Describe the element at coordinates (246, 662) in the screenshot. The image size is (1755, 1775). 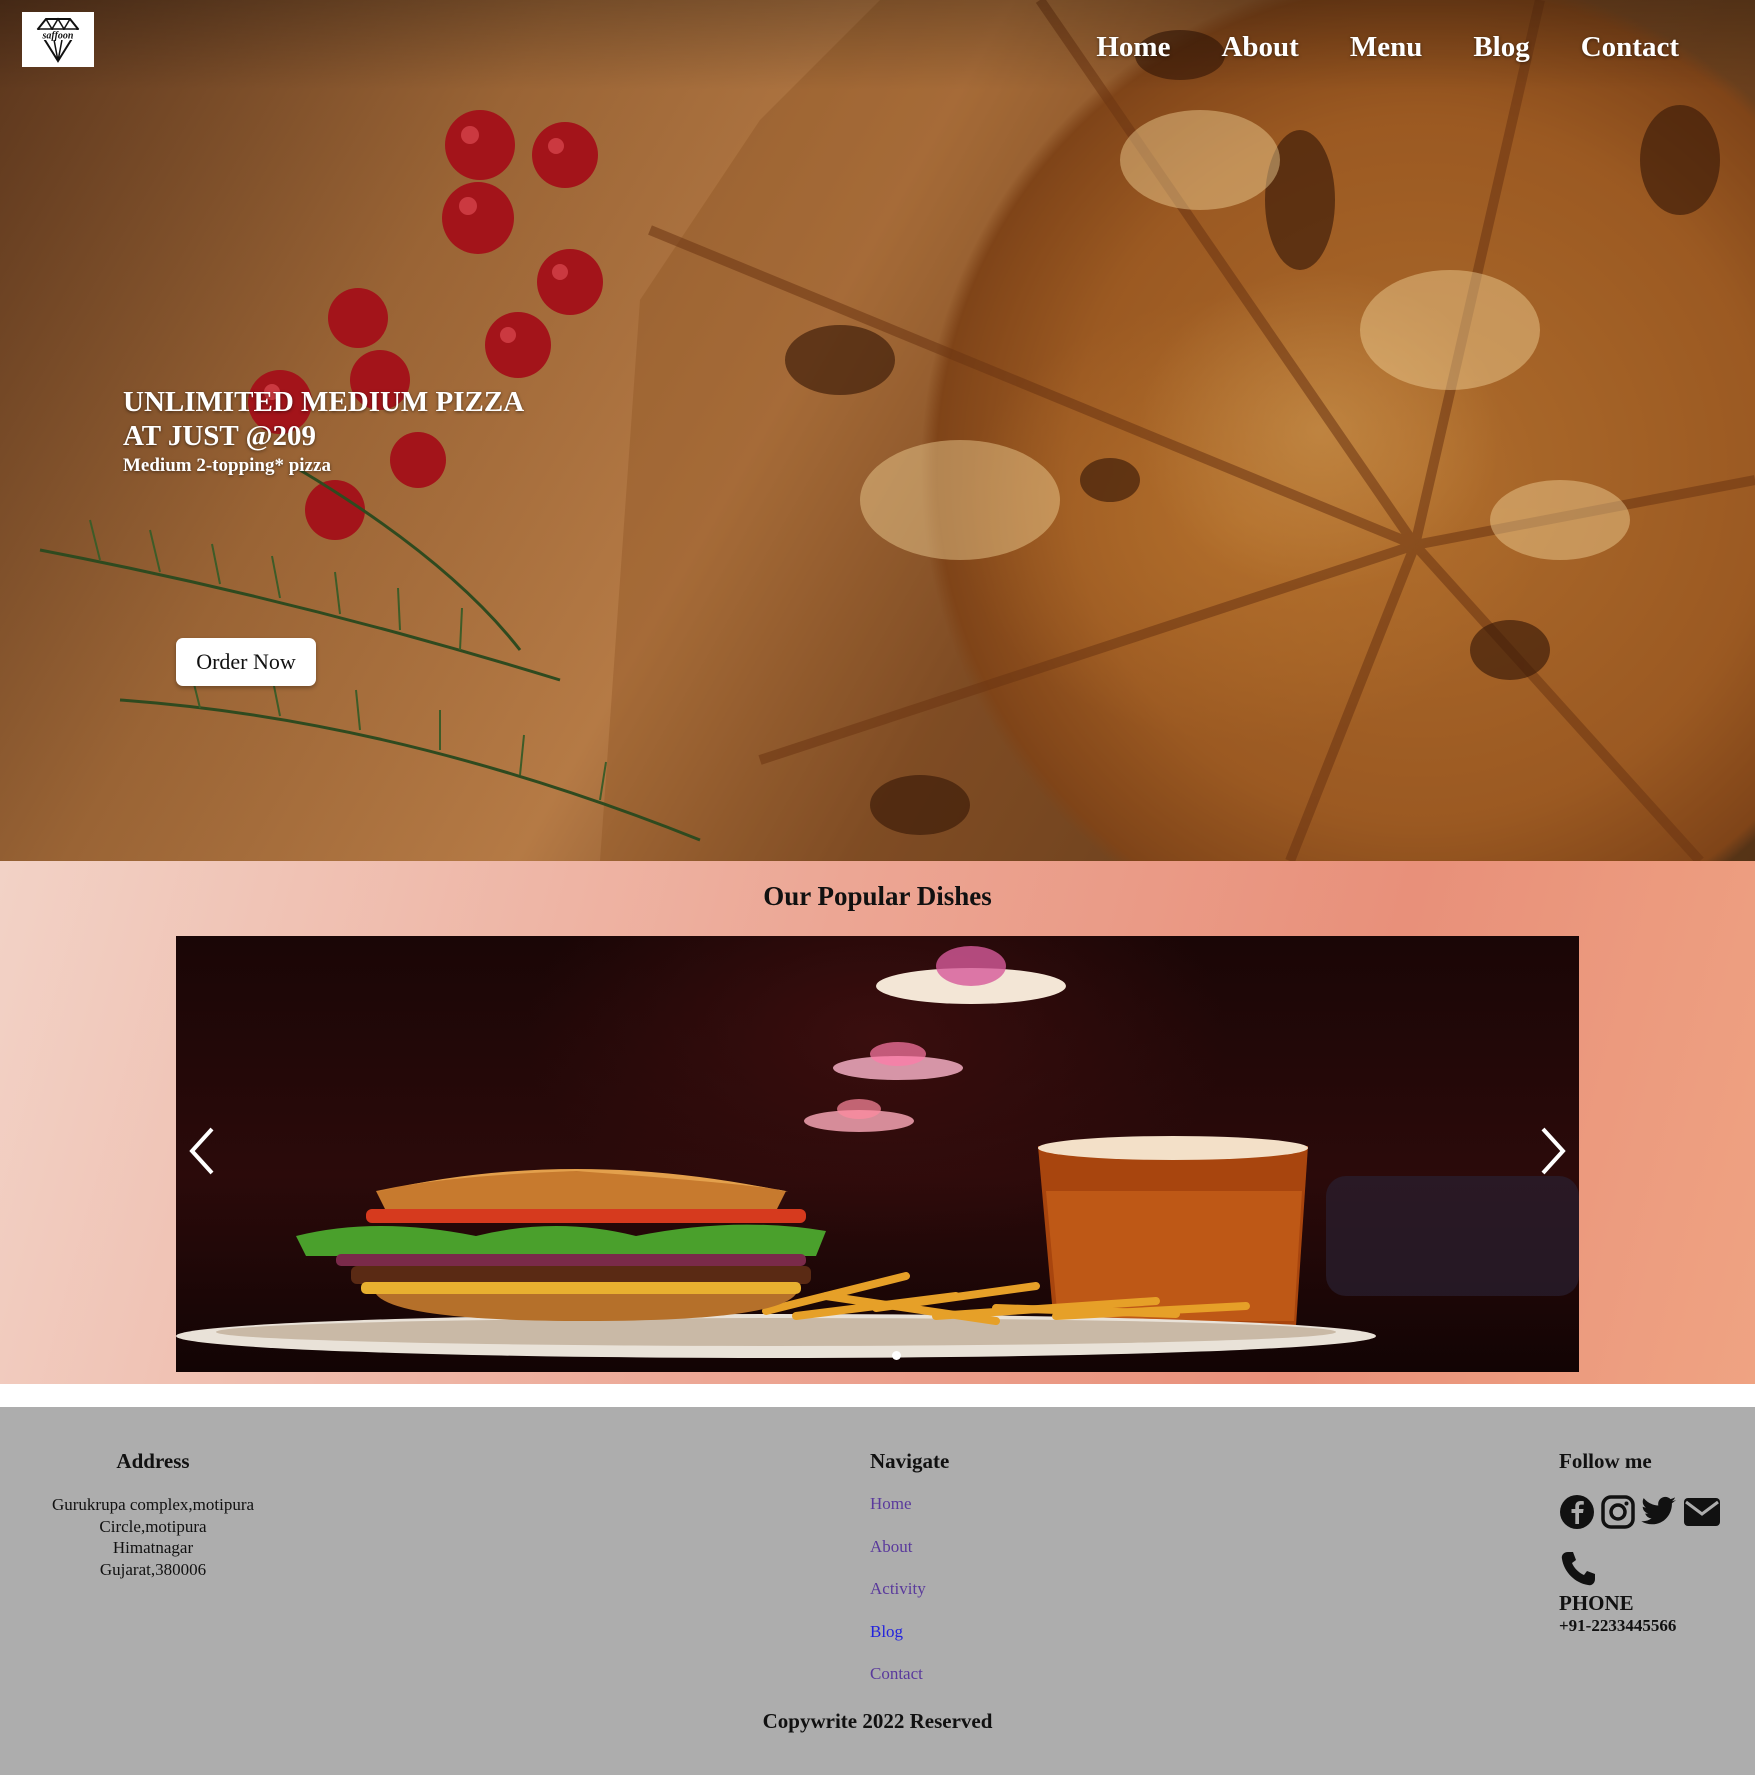
I see `order-now-button: Order Now` at that location.